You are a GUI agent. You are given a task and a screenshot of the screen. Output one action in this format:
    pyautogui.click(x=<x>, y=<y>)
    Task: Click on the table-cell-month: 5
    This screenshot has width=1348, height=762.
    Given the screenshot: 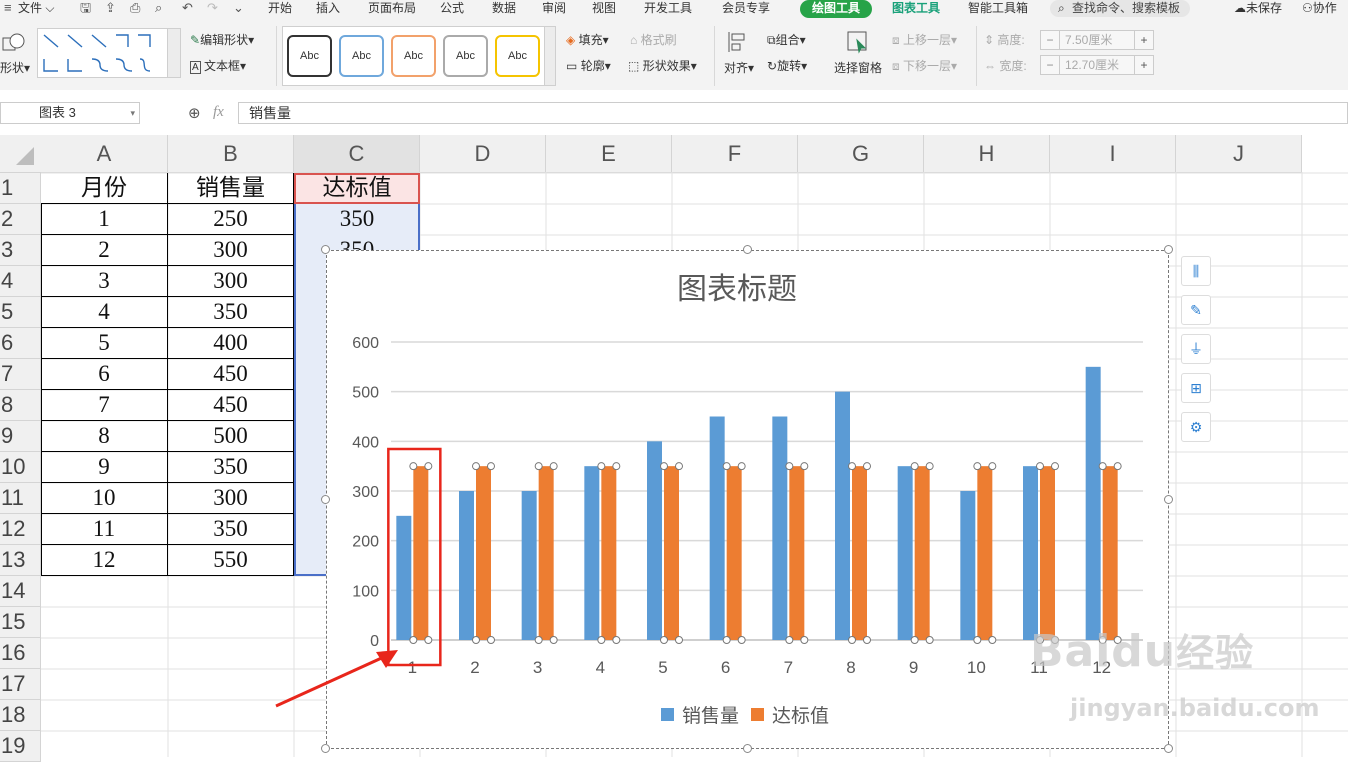 What is the action you would take?
    pyautogui.click(x=104, y=343)
    